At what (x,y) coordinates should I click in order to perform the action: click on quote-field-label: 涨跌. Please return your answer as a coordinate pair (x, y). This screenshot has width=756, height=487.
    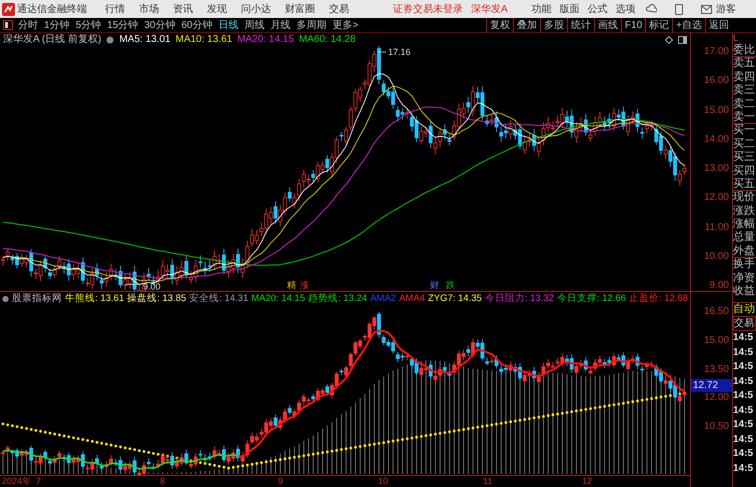
    Looking at the image, I should click on (744, 211).